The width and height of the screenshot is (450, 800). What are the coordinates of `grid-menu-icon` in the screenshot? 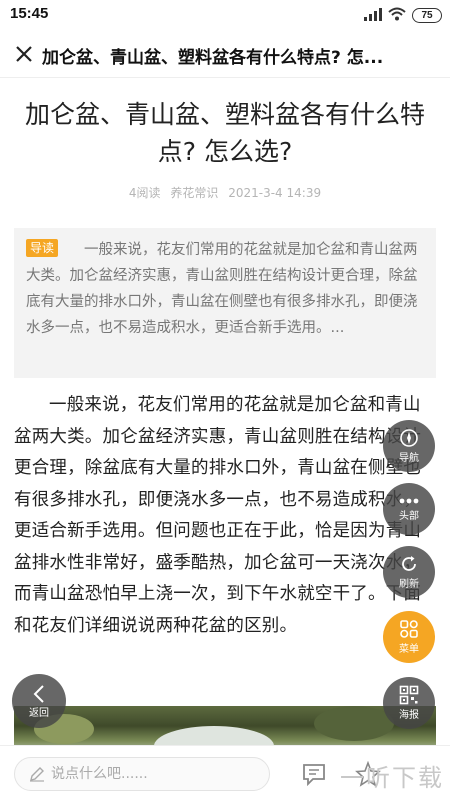 It's located at (409, 629).